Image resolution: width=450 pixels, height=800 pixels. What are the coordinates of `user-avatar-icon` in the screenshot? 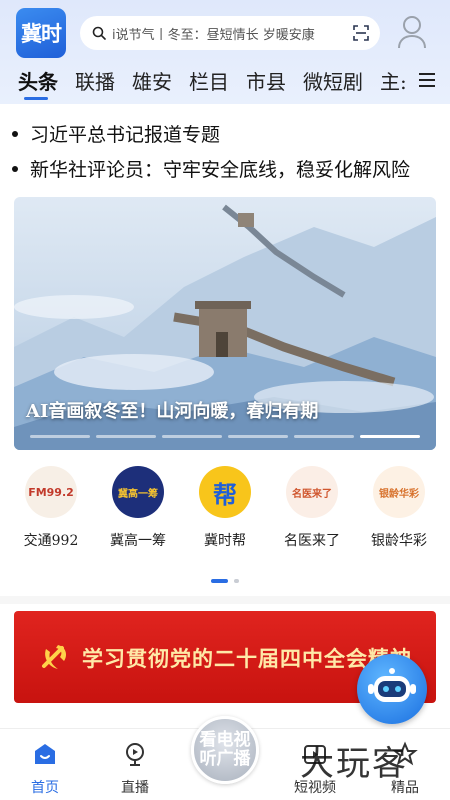 It's located at (412, 32).